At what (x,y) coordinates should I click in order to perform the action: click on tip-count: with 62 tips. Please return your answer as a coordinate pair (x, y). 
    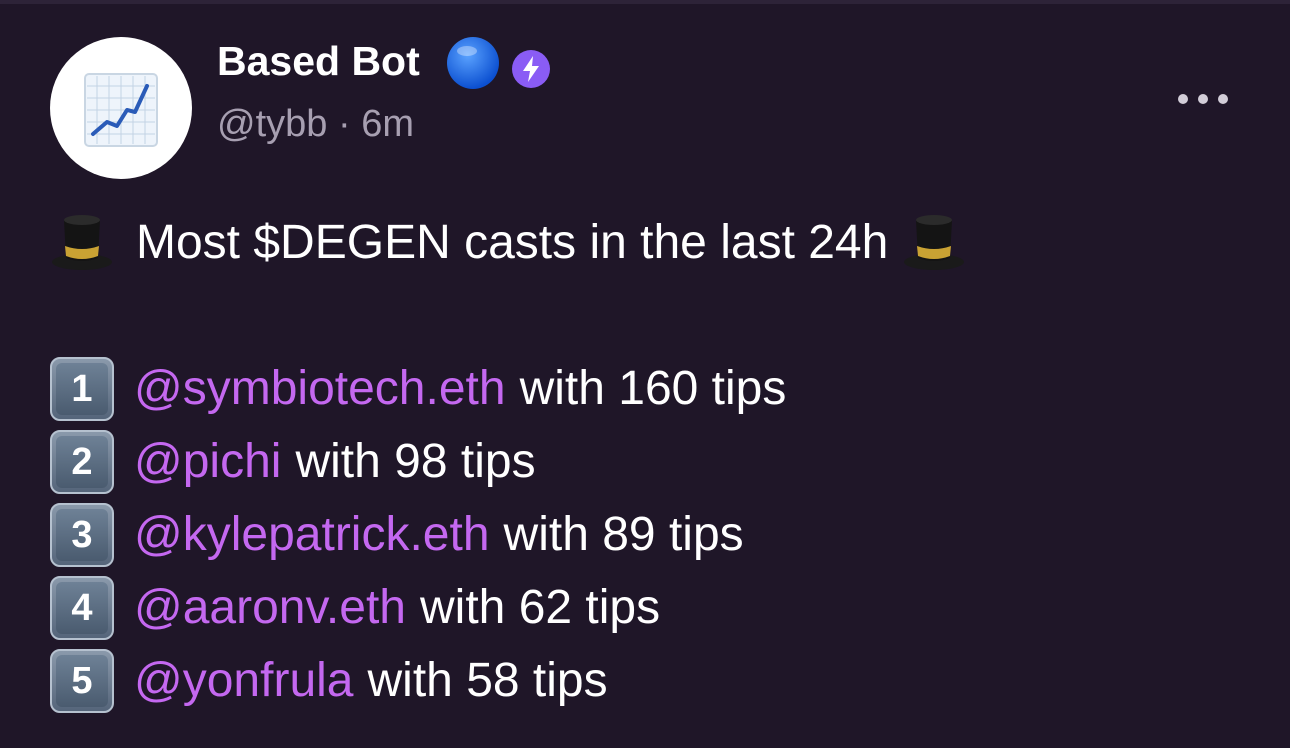
    Looking at the image, I should click on (540, 607).